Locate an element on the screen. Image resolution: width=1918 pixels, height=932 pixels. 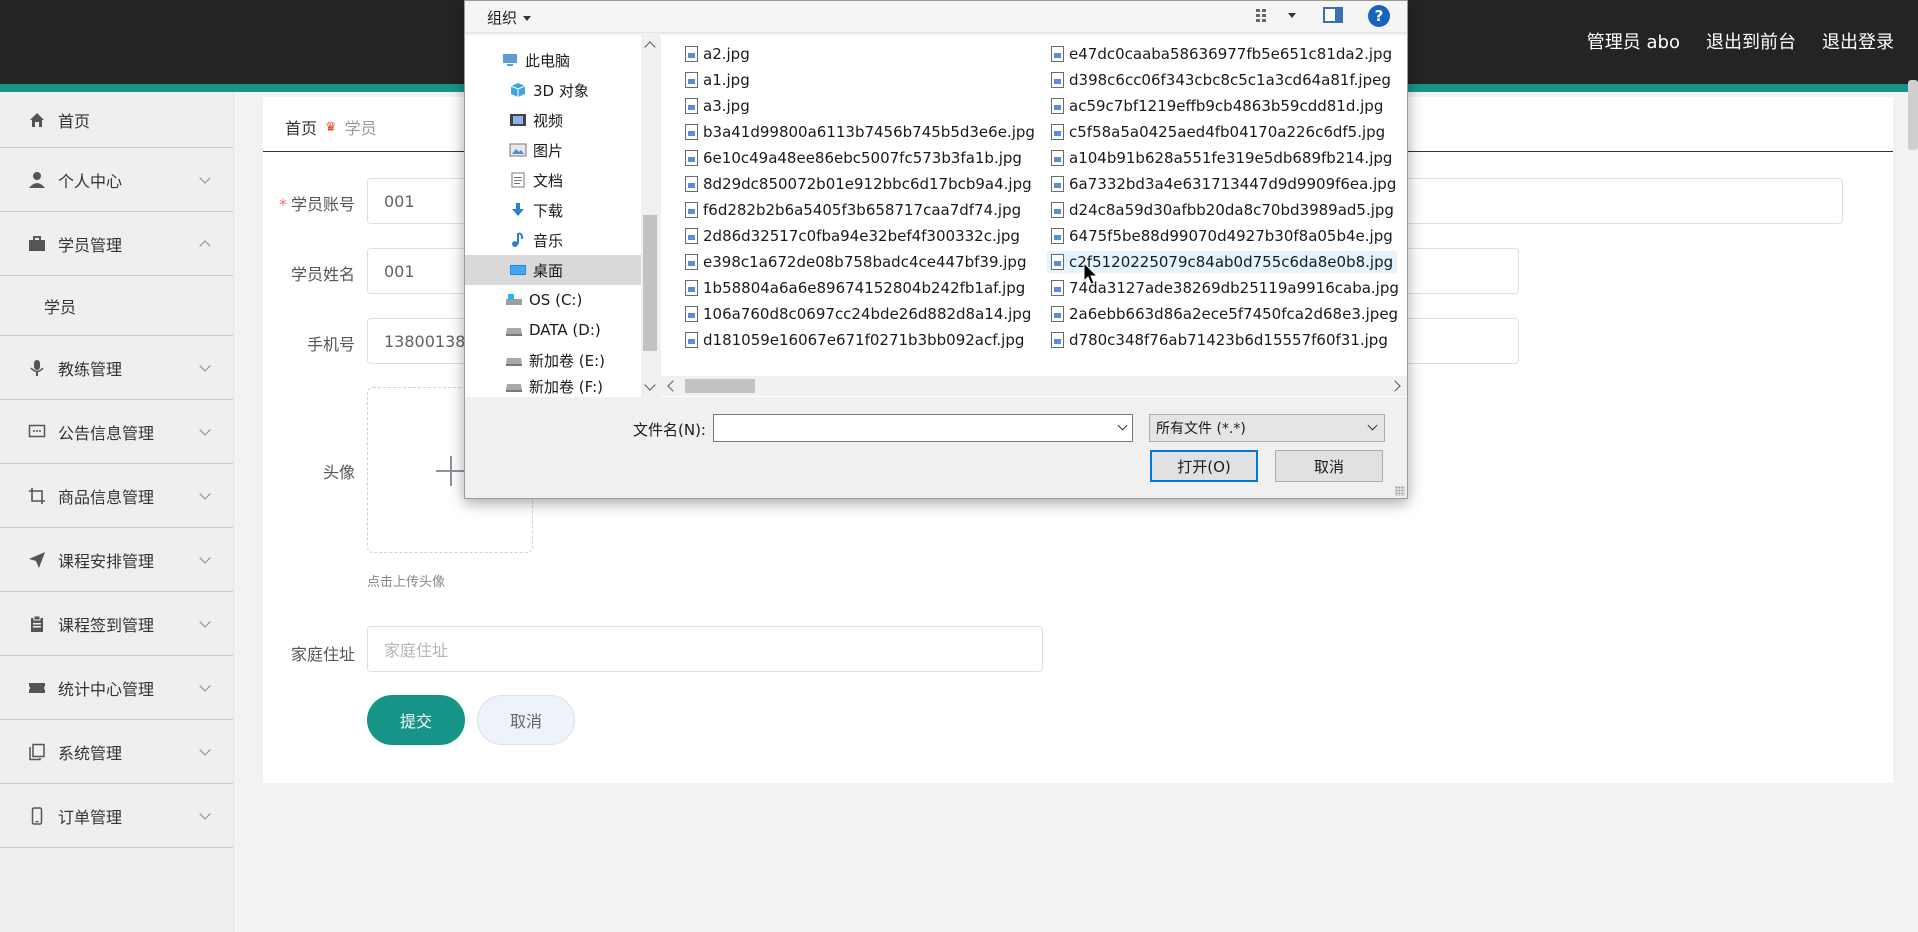
scroll-right-icon is located at coordinates (1395, 386).